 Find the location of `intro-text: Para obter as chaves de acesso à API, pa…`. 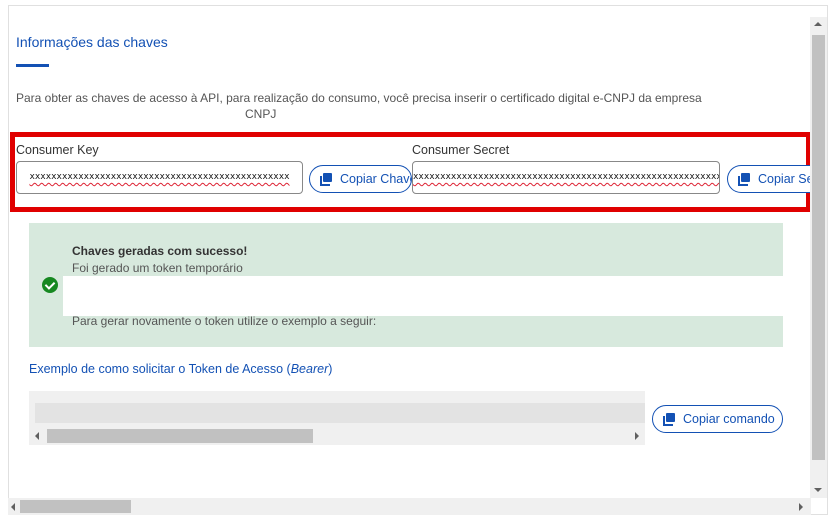

intro-text: Para obter as chaves de acesso à API, pa… is located at coordinates (366, 106).